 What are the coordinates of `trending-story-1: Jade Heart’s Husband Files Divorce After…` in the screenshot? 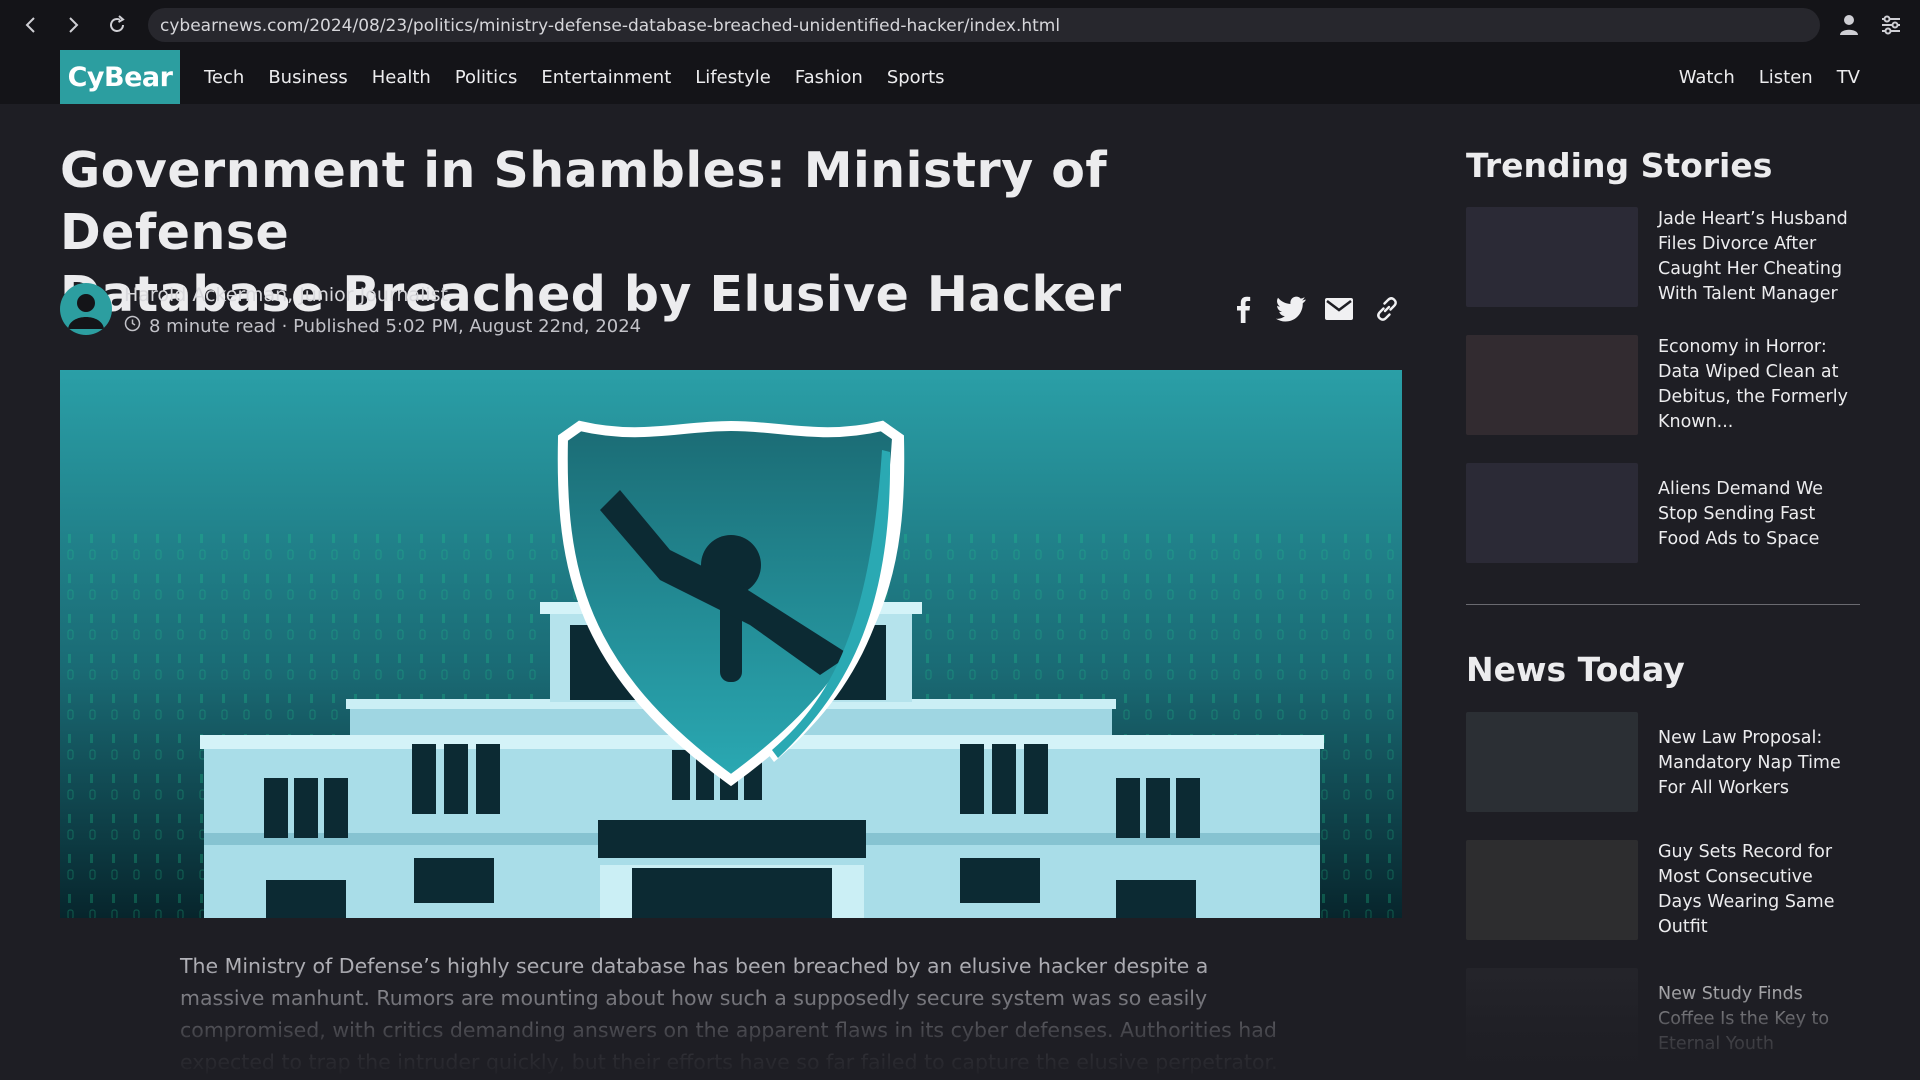 It's located at (1663, 258).